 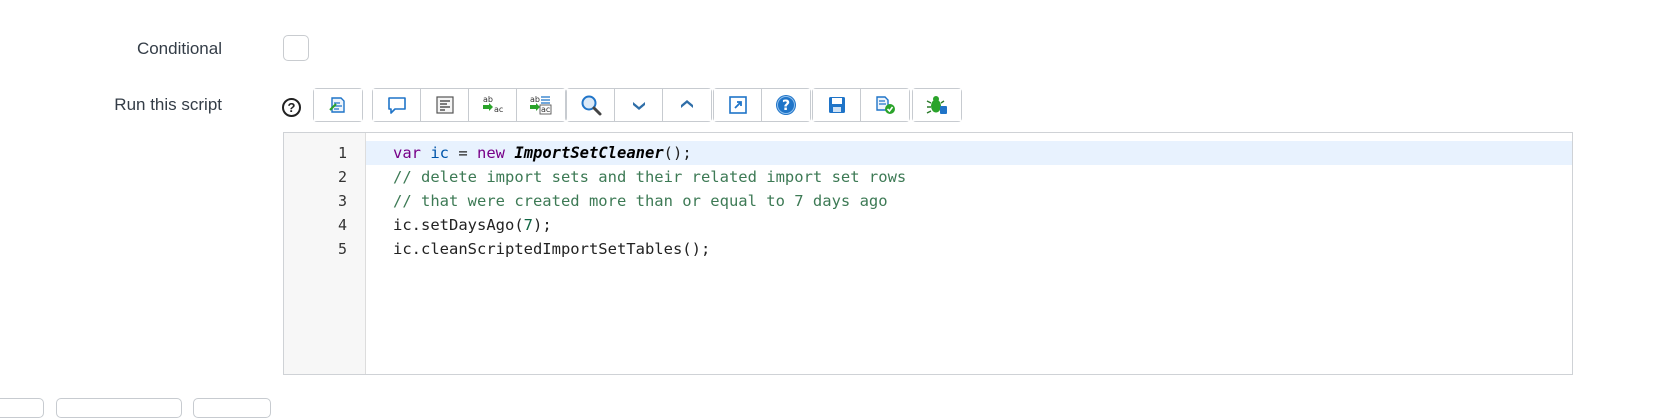 I want to click on class-token: ImportSetCleaner, so click(x=589, y=153).